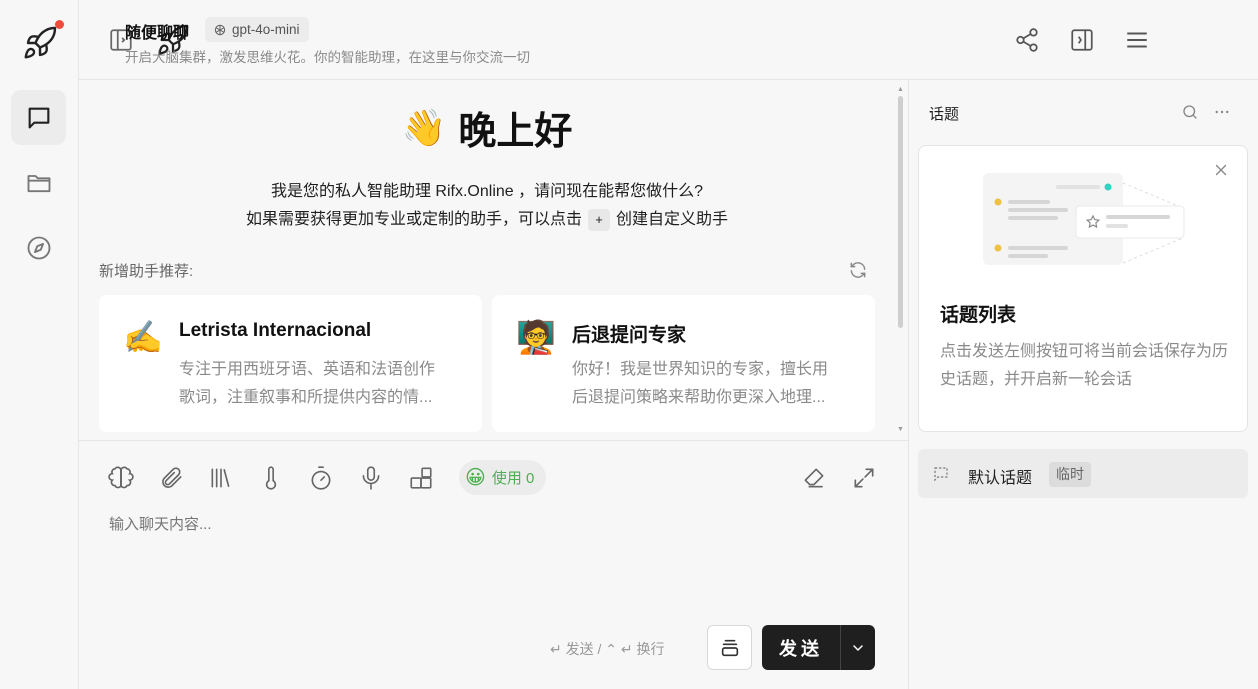 The width and height of the screenshot is (1258, 689). I want to click on card-title: Letrista Internacional, so click(275, 330).